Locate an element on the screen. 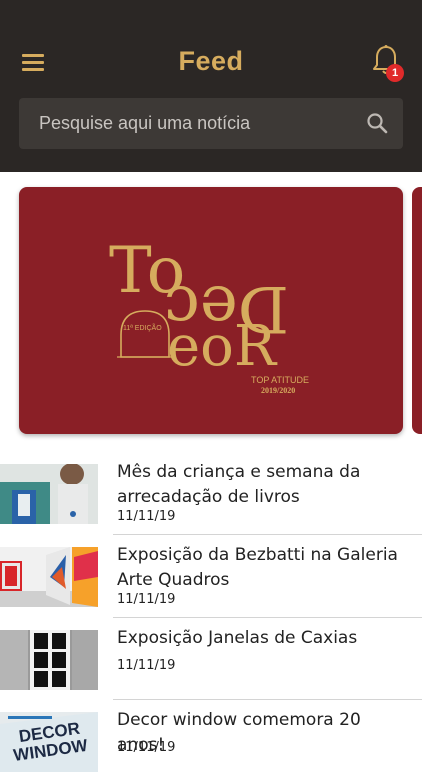 The image size is (422, 782). next-banner-peek is located at coordinates (417, 310).